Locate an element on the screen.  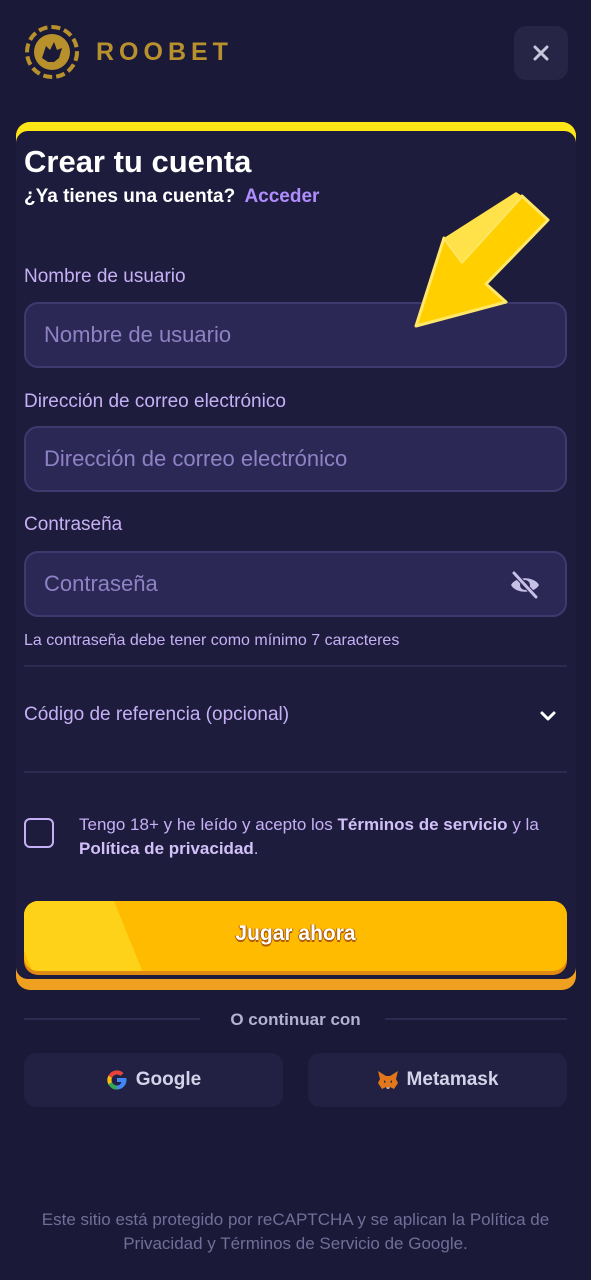
username-placeholder: Nombre de usuario is located at coordinates (138, 334).